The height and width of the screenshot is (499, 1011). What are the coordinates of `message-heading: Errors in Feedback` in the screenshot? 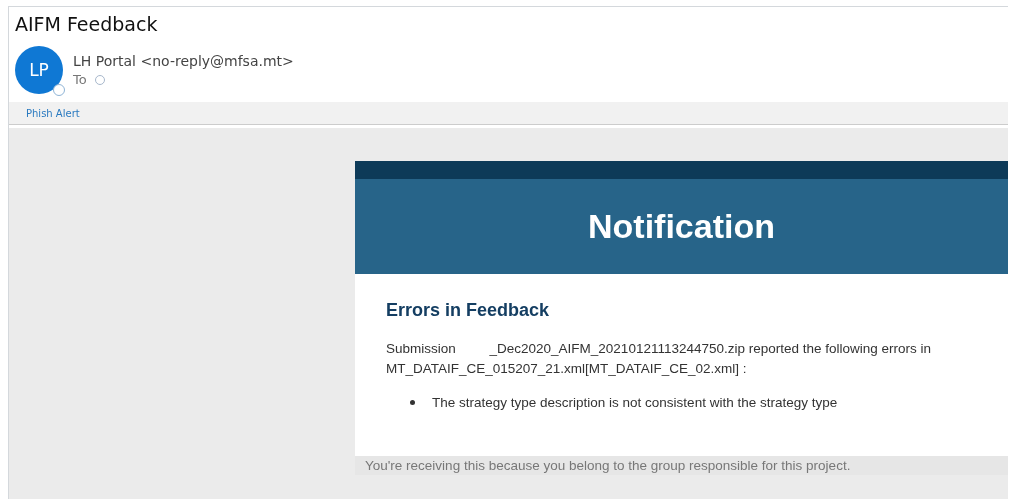 It's located at (468, 310).